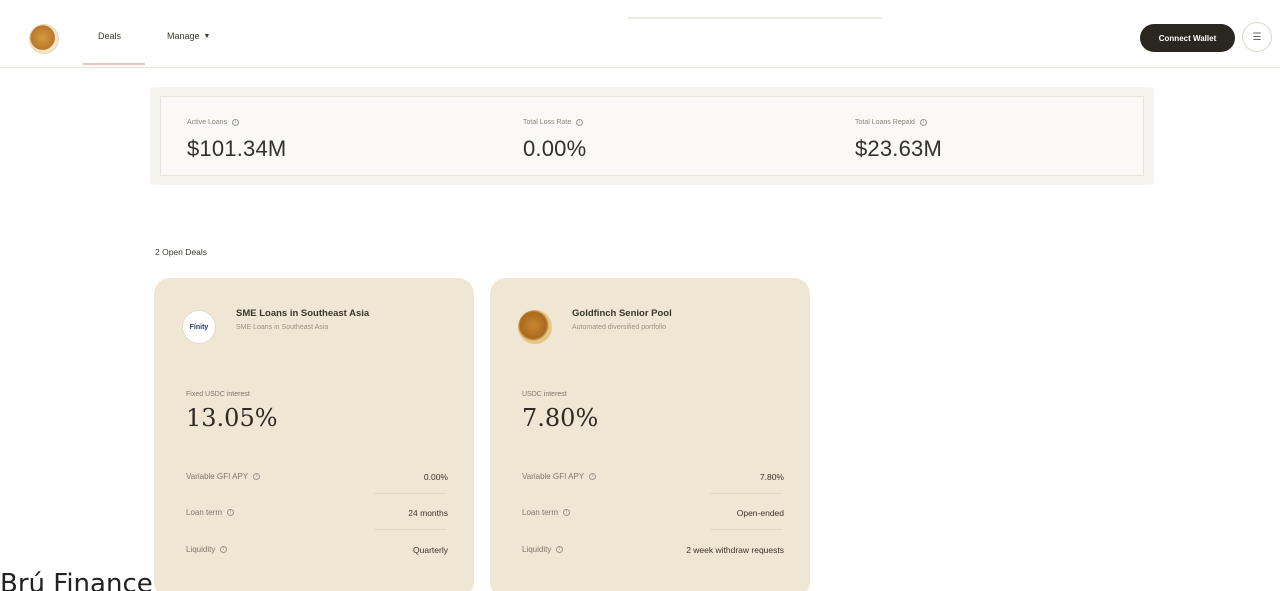 This screenshot has height=591, width=1280. Describe the element at coordinates (199, 327) in the screenshot. I see `deal-logo: Fínity` at that location.